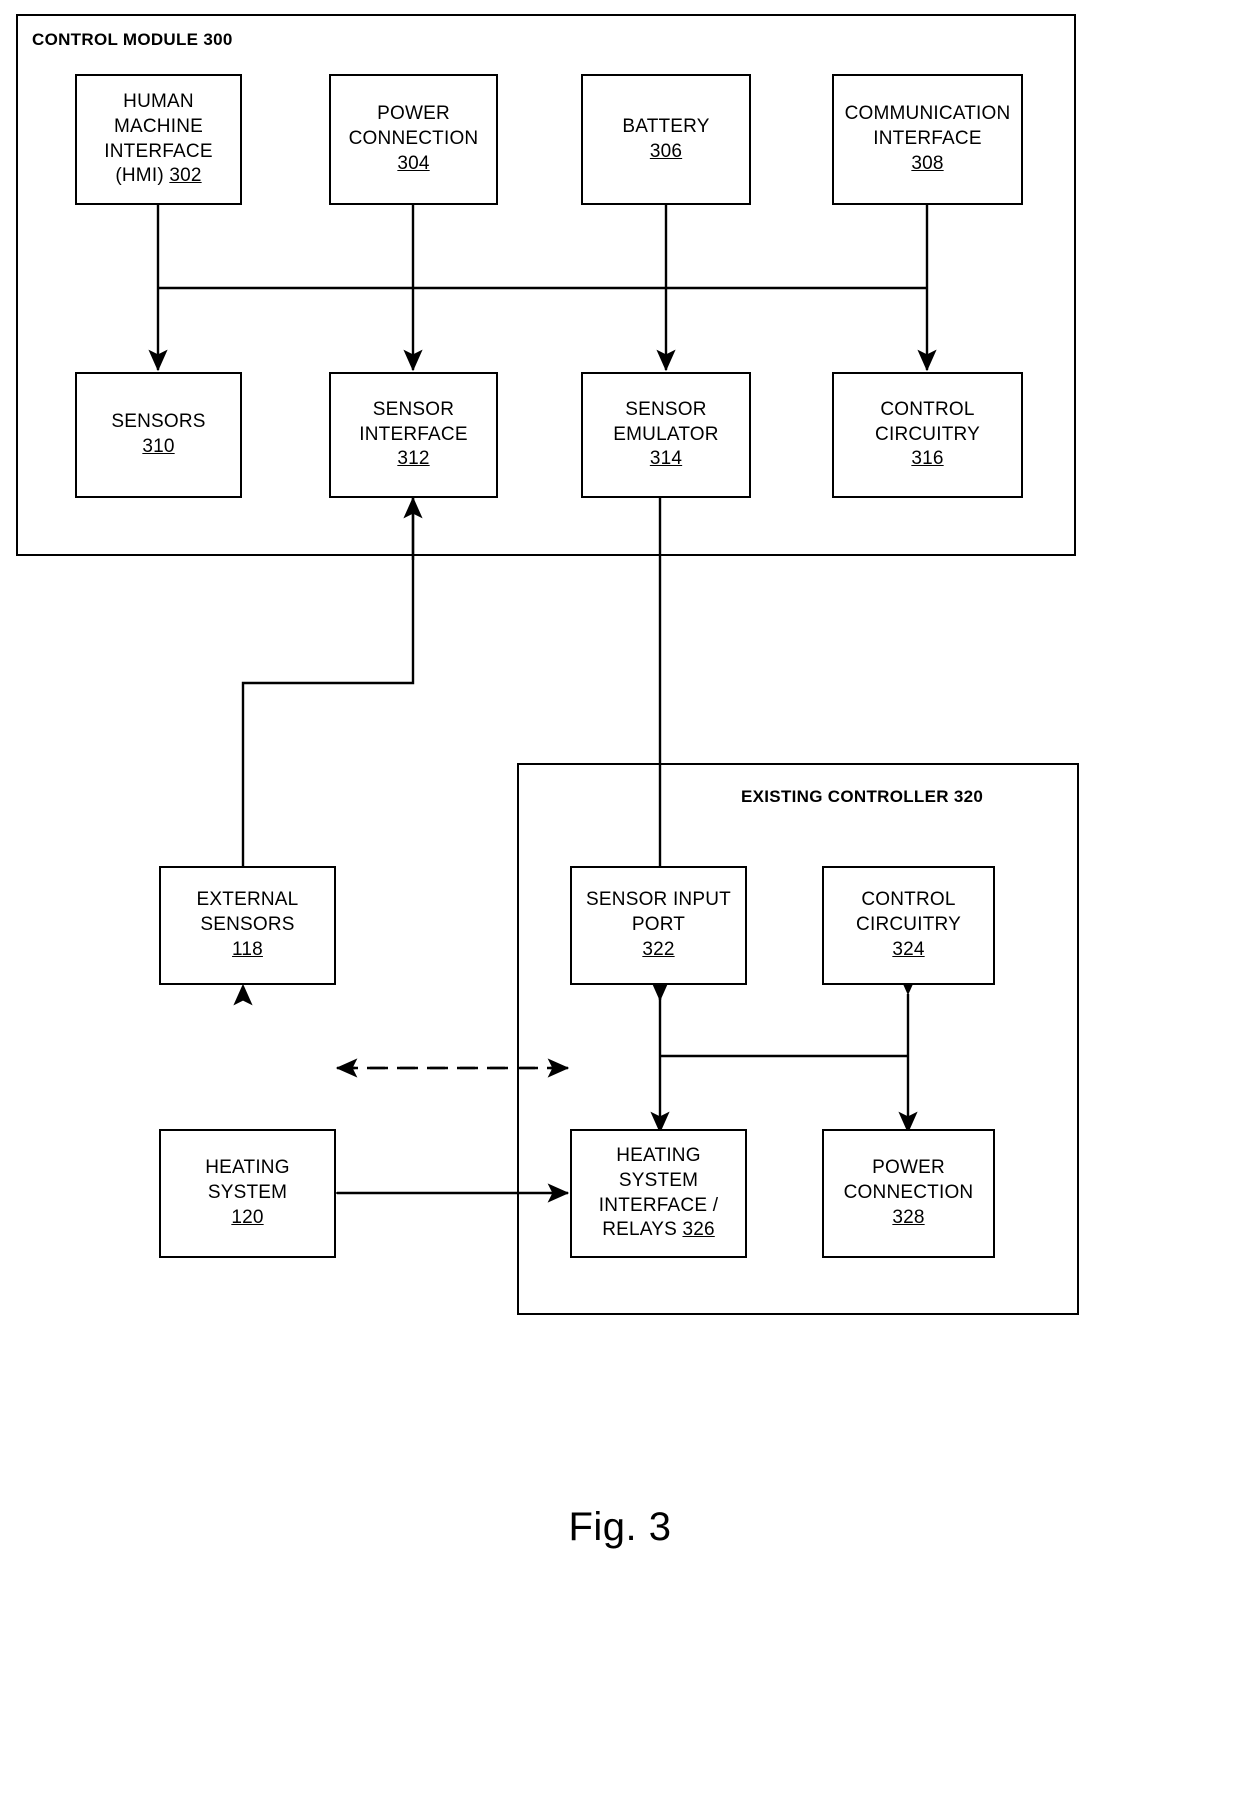  Describe the element at coordinates (413, 163) in the screenshot. I see `power-connection-ref: 304` at that location.